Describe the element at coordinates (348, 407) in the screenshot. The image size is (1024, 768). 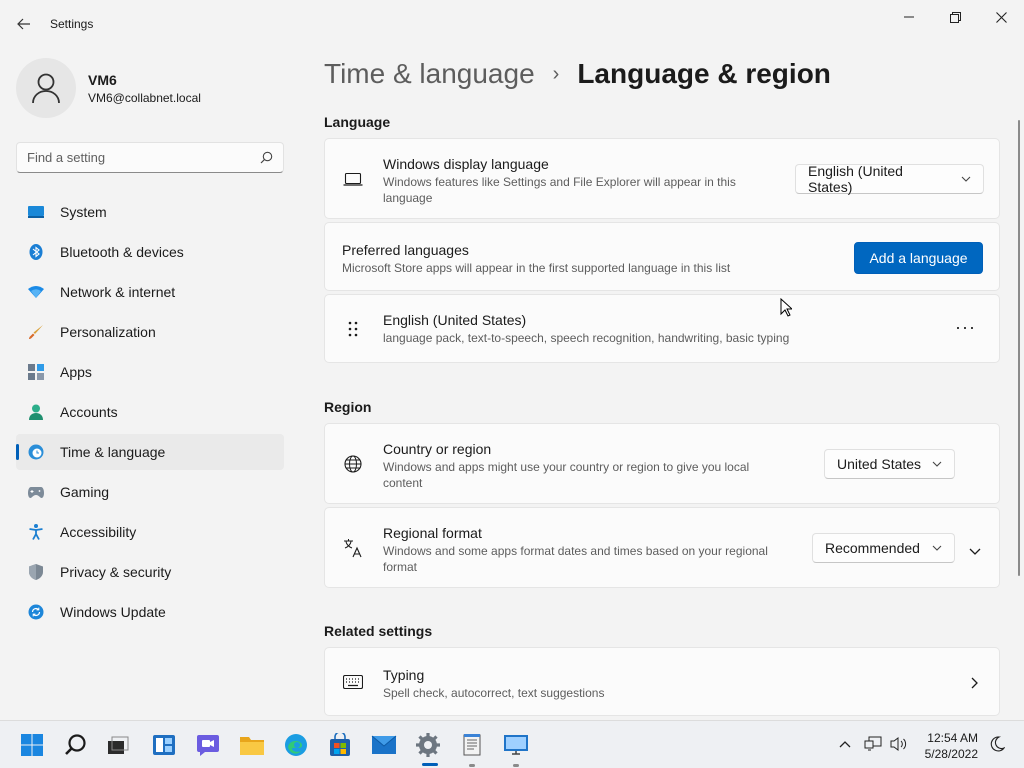
I see `section-title-region: Region` at that location.